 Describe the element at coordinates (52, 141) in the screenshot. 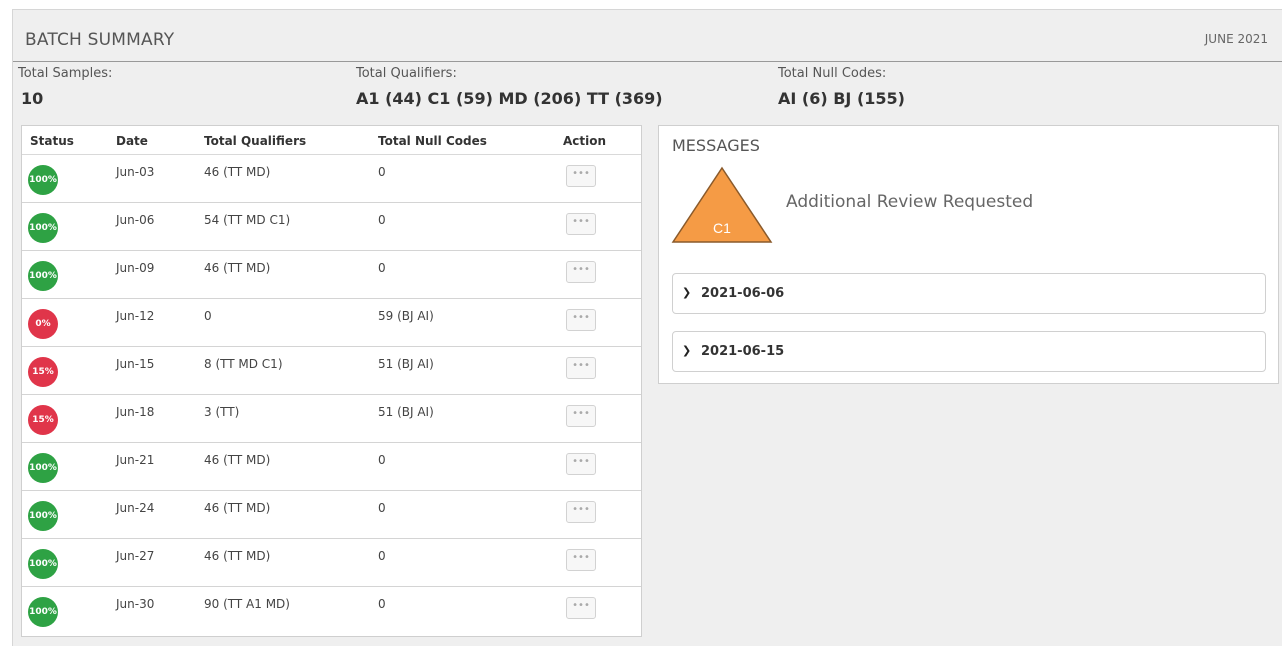

I see `column-header-status: Status` at that location.